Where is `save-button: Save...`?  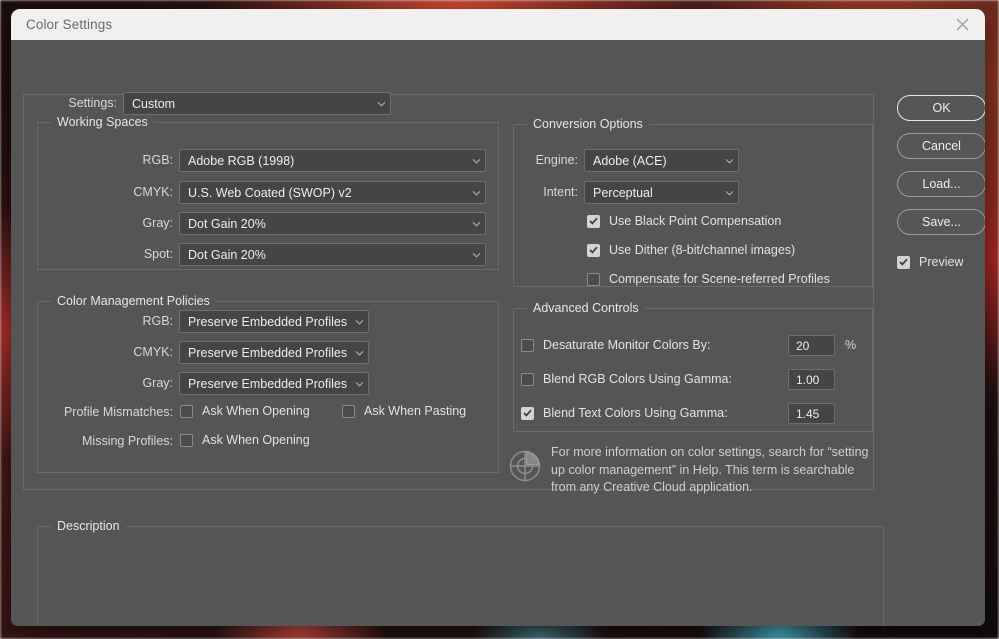 save-button: Save... is located at coordinates (941, 222).